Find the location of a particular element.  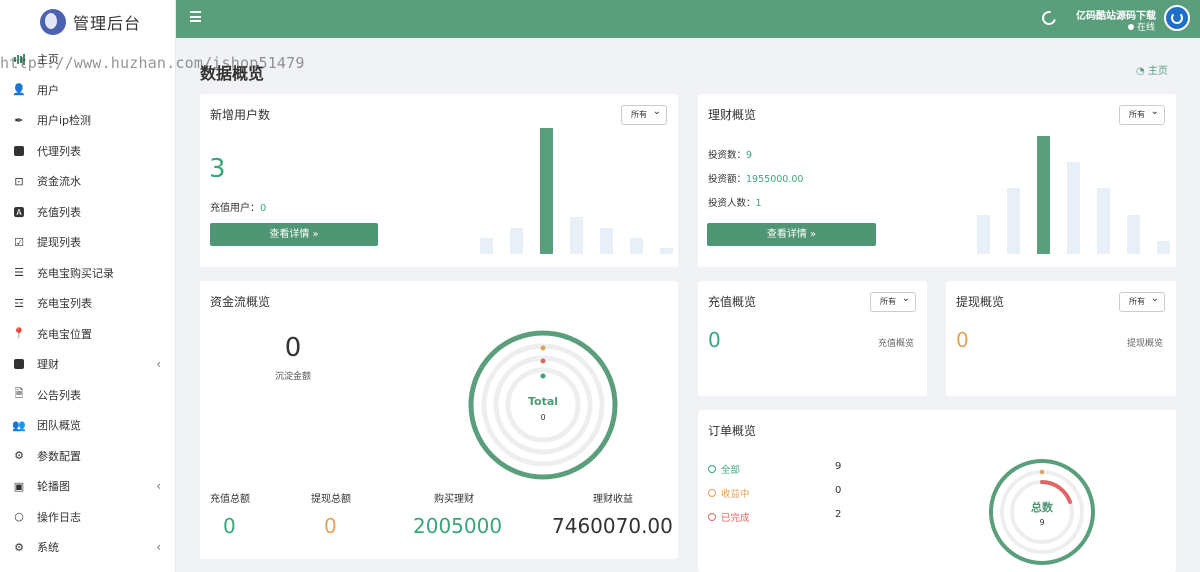

sidebar-item-powerbank-location: 📍 充电宝位置 is located at coordinates (87, 334).